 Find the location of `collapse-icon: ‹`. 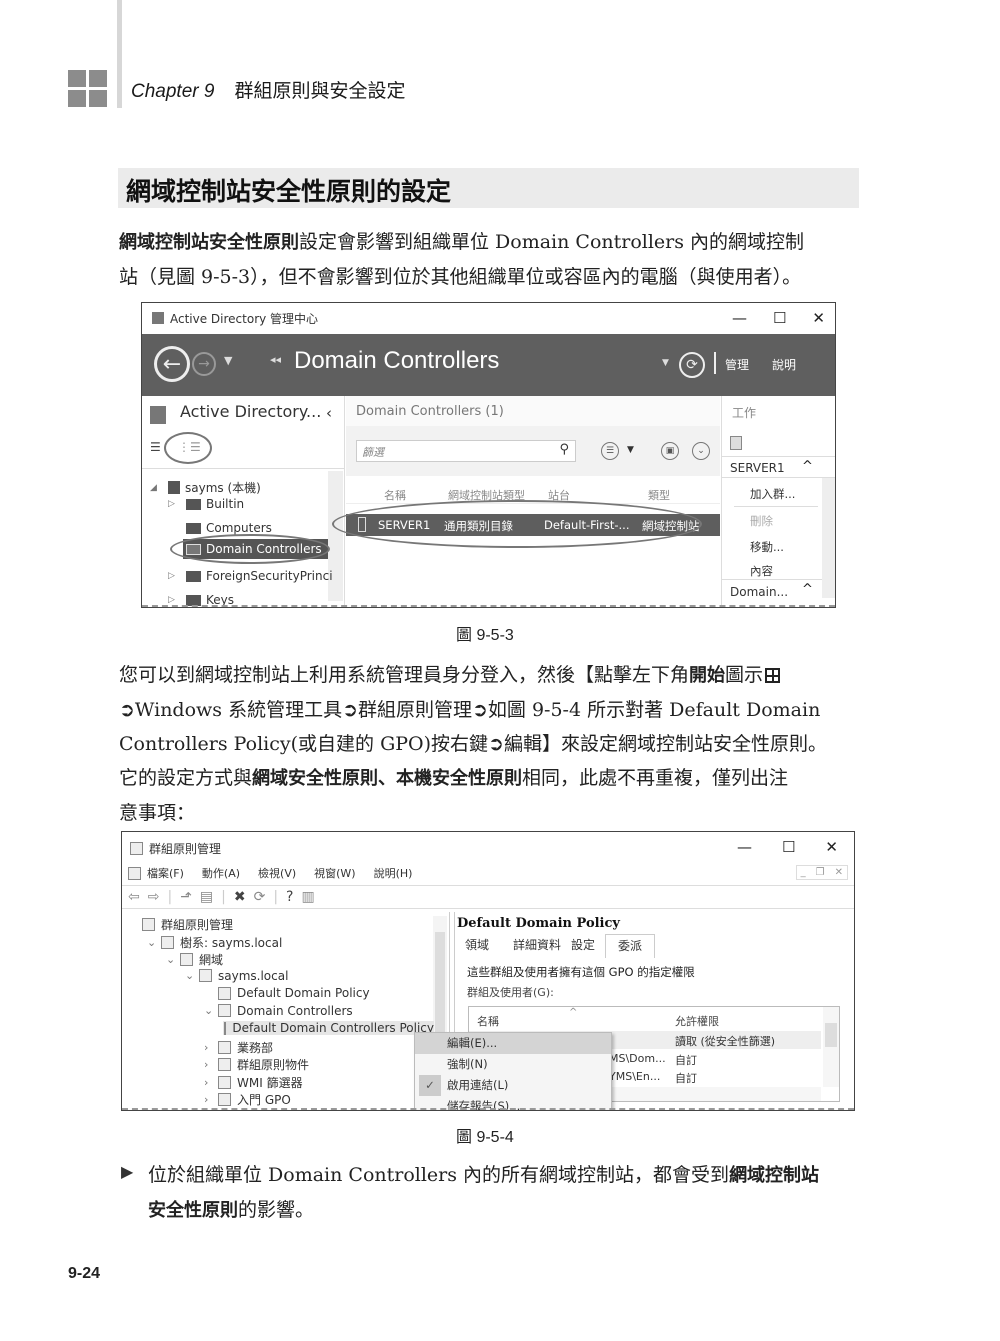

collapse-icon: ‹ is located at coordinates (329, 413).